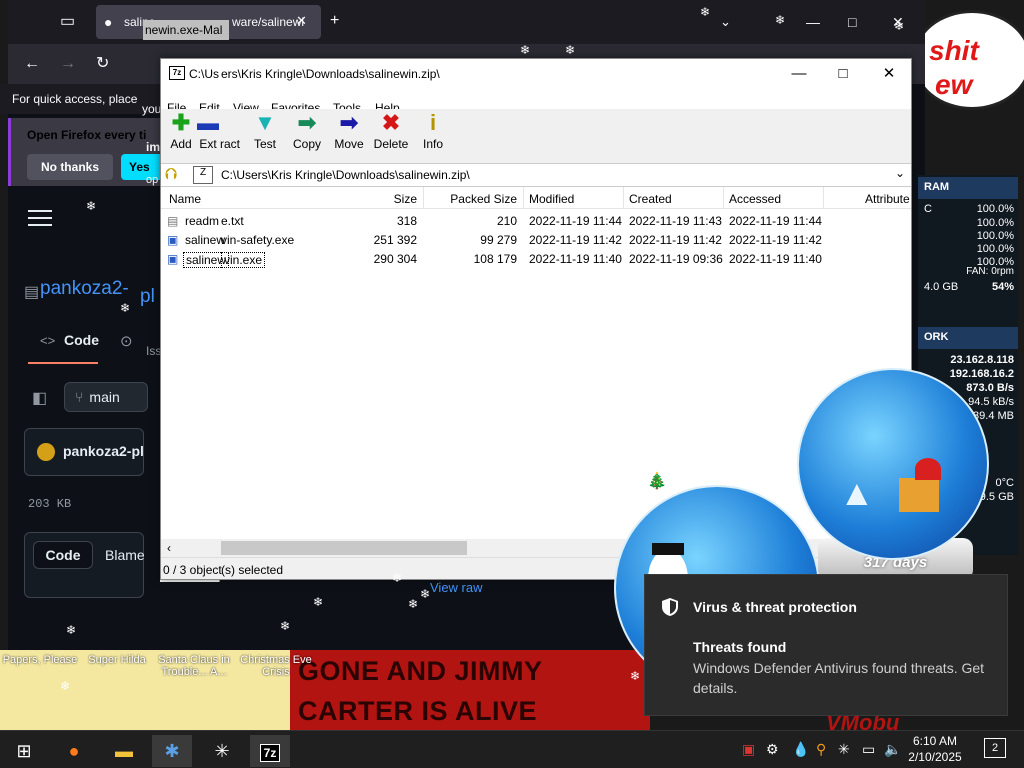 The height and width of the screenshot is (768, 1024). What do you see at coordinates (81, 340) in the screenshot?
I see `tab-code: Code` at bounding box center [81, 340].